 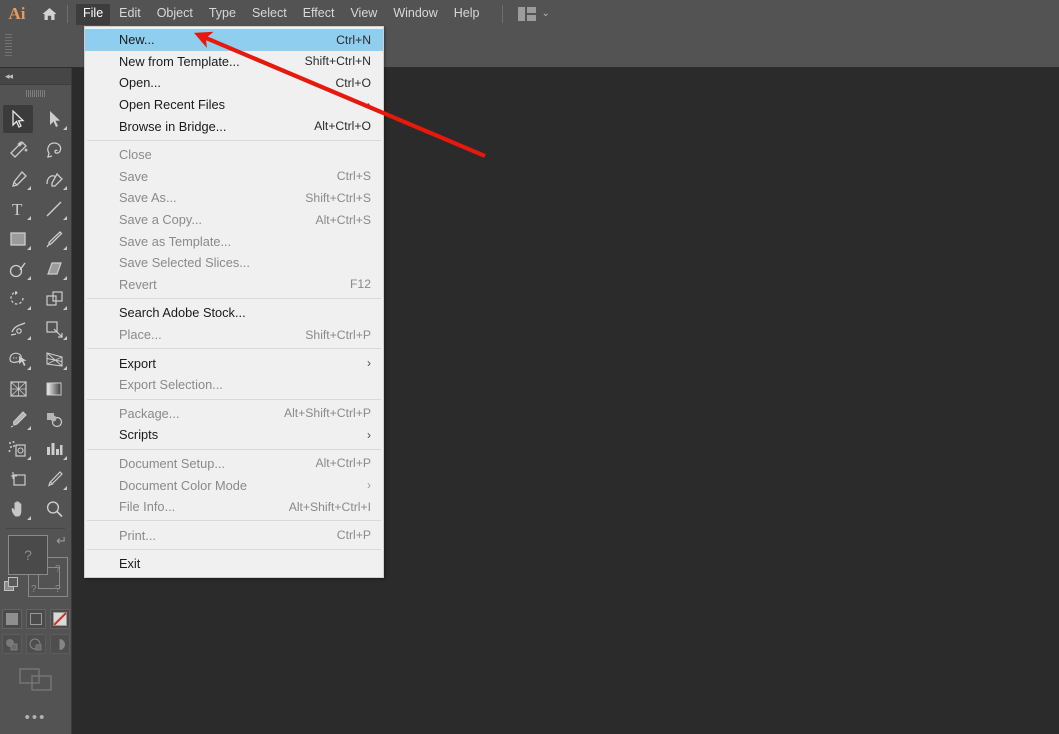 What do you see at coordinates (18, 119) in the screenshot?
I see `selection-tool` at bounding box center [18, 119].